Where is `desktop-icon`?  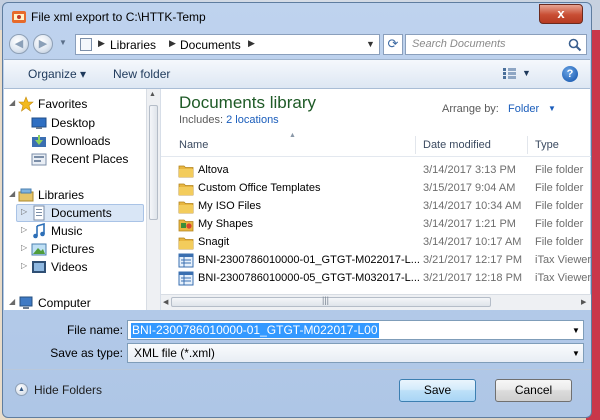 desktop-icon is located at coordinates (39, 123).